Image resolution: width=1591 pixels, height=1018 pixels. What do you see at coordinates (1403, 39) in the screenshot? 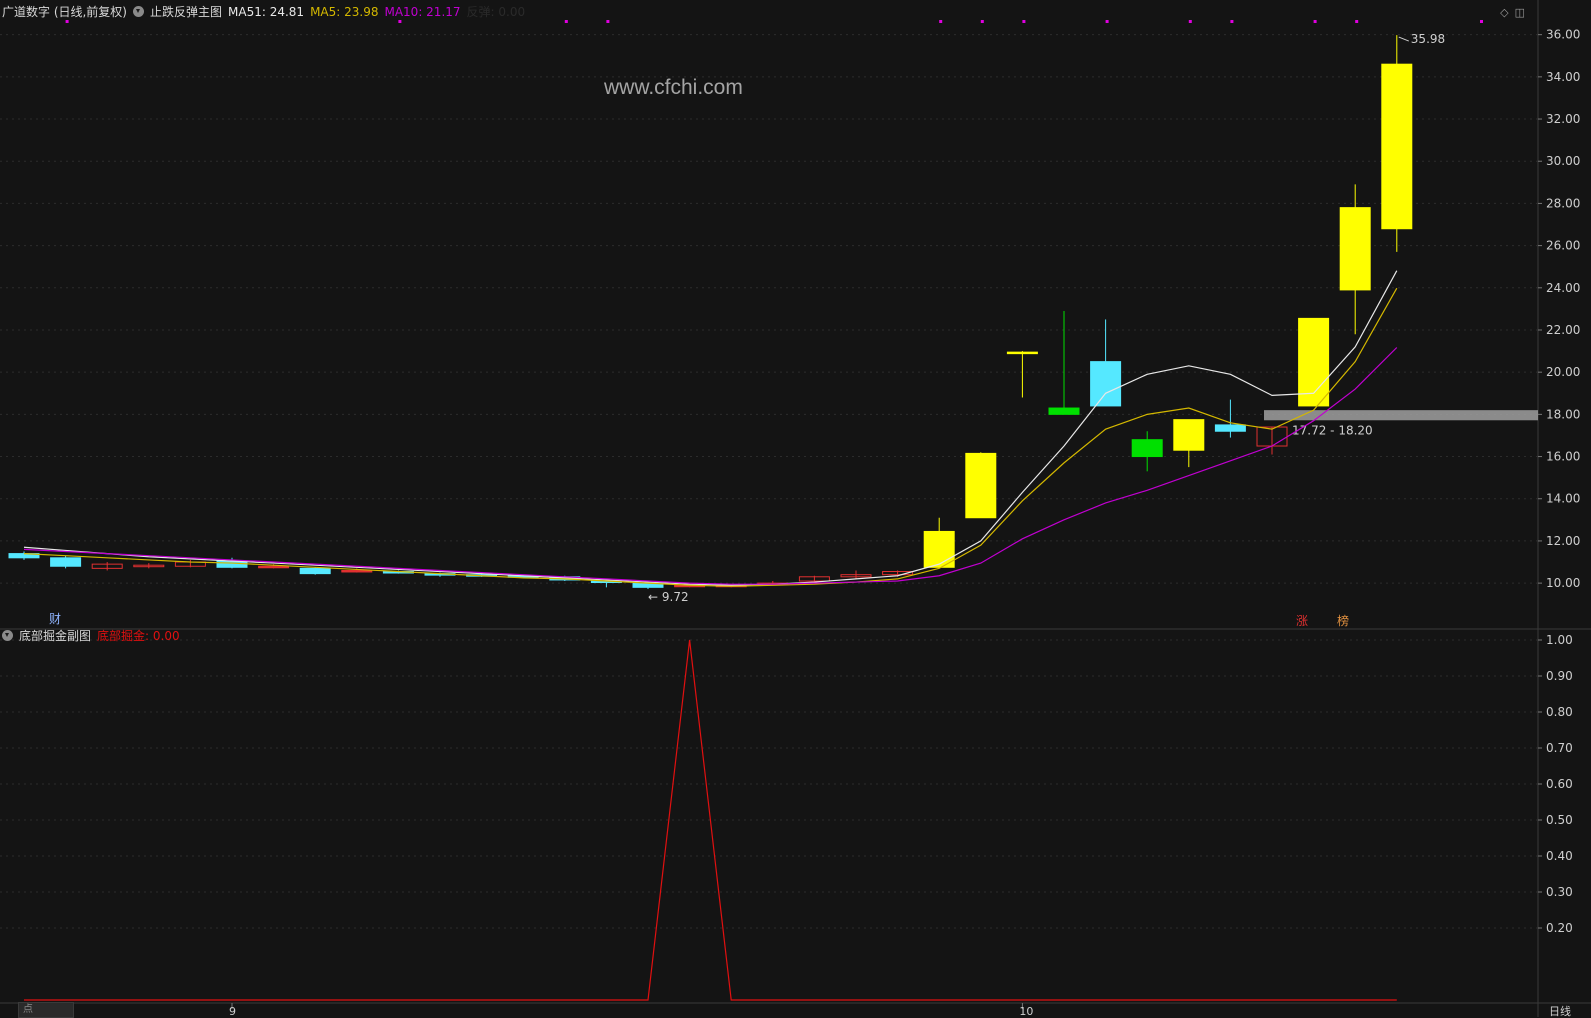
I see `high-price-pointer` at bounding box center [1403, 39].